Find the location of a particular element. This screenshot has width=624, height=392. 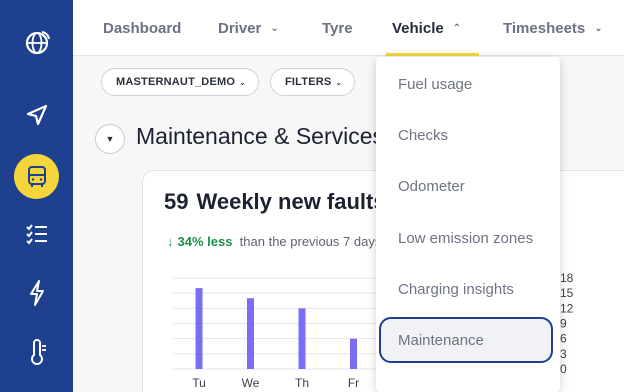

y-tick-label: 0 is located at coordinates (563, 369).